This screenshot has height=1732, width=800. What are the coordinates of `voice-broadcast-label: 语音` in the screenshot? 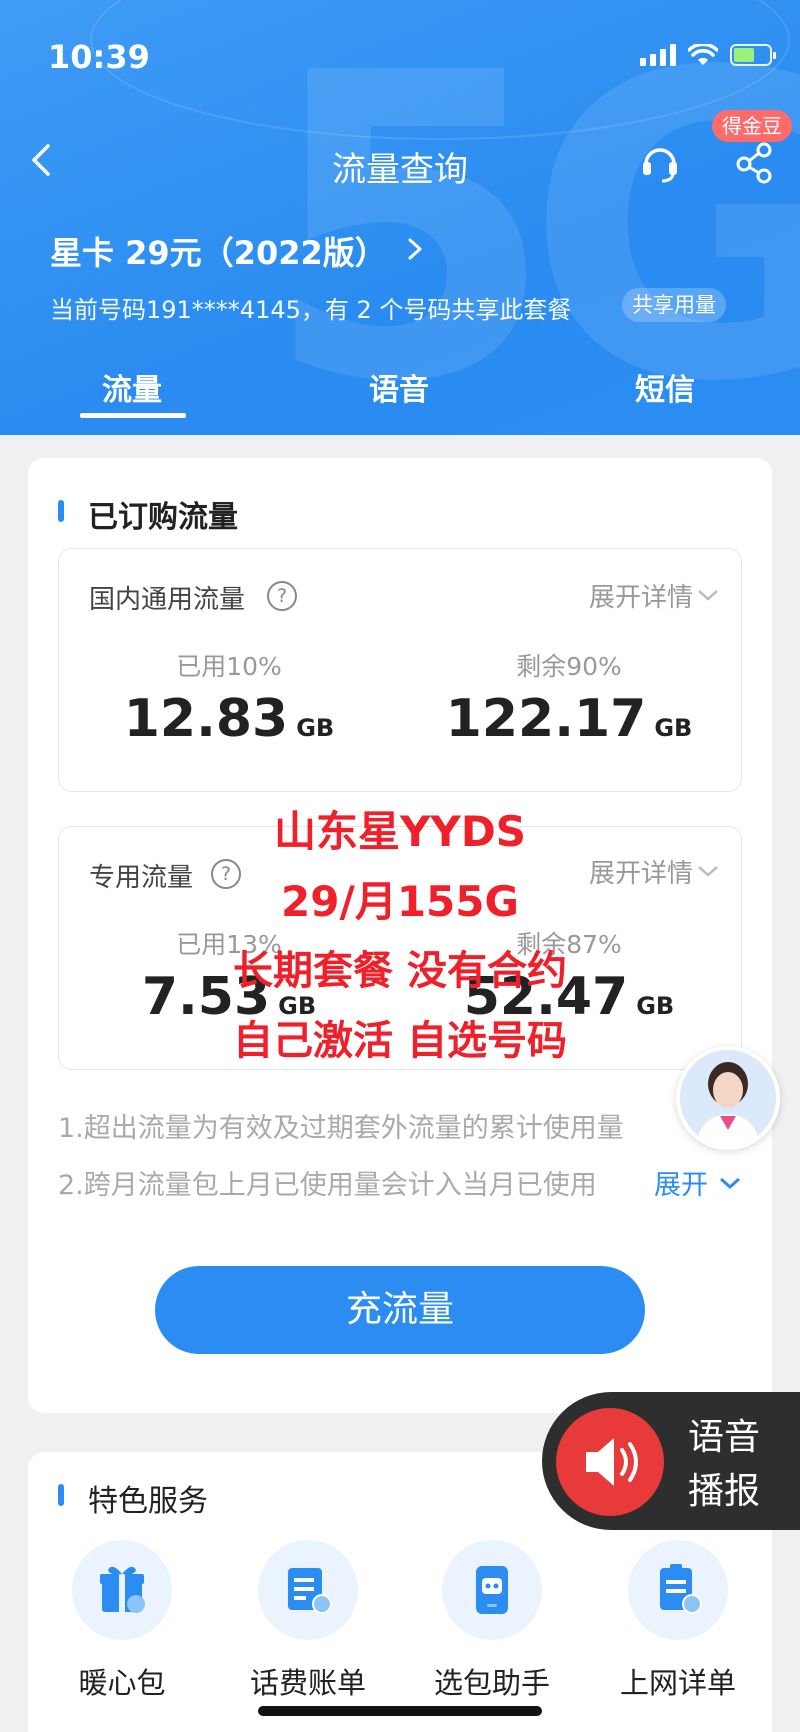 It's located at (724, 1437).